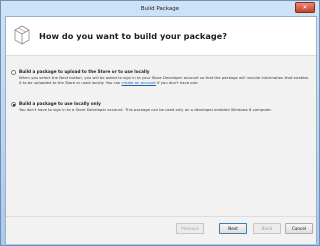 The image size is (320, 246). Describe the element at coordinates (267, 228) in the screenshot. I see `build-button: Build` at that location.